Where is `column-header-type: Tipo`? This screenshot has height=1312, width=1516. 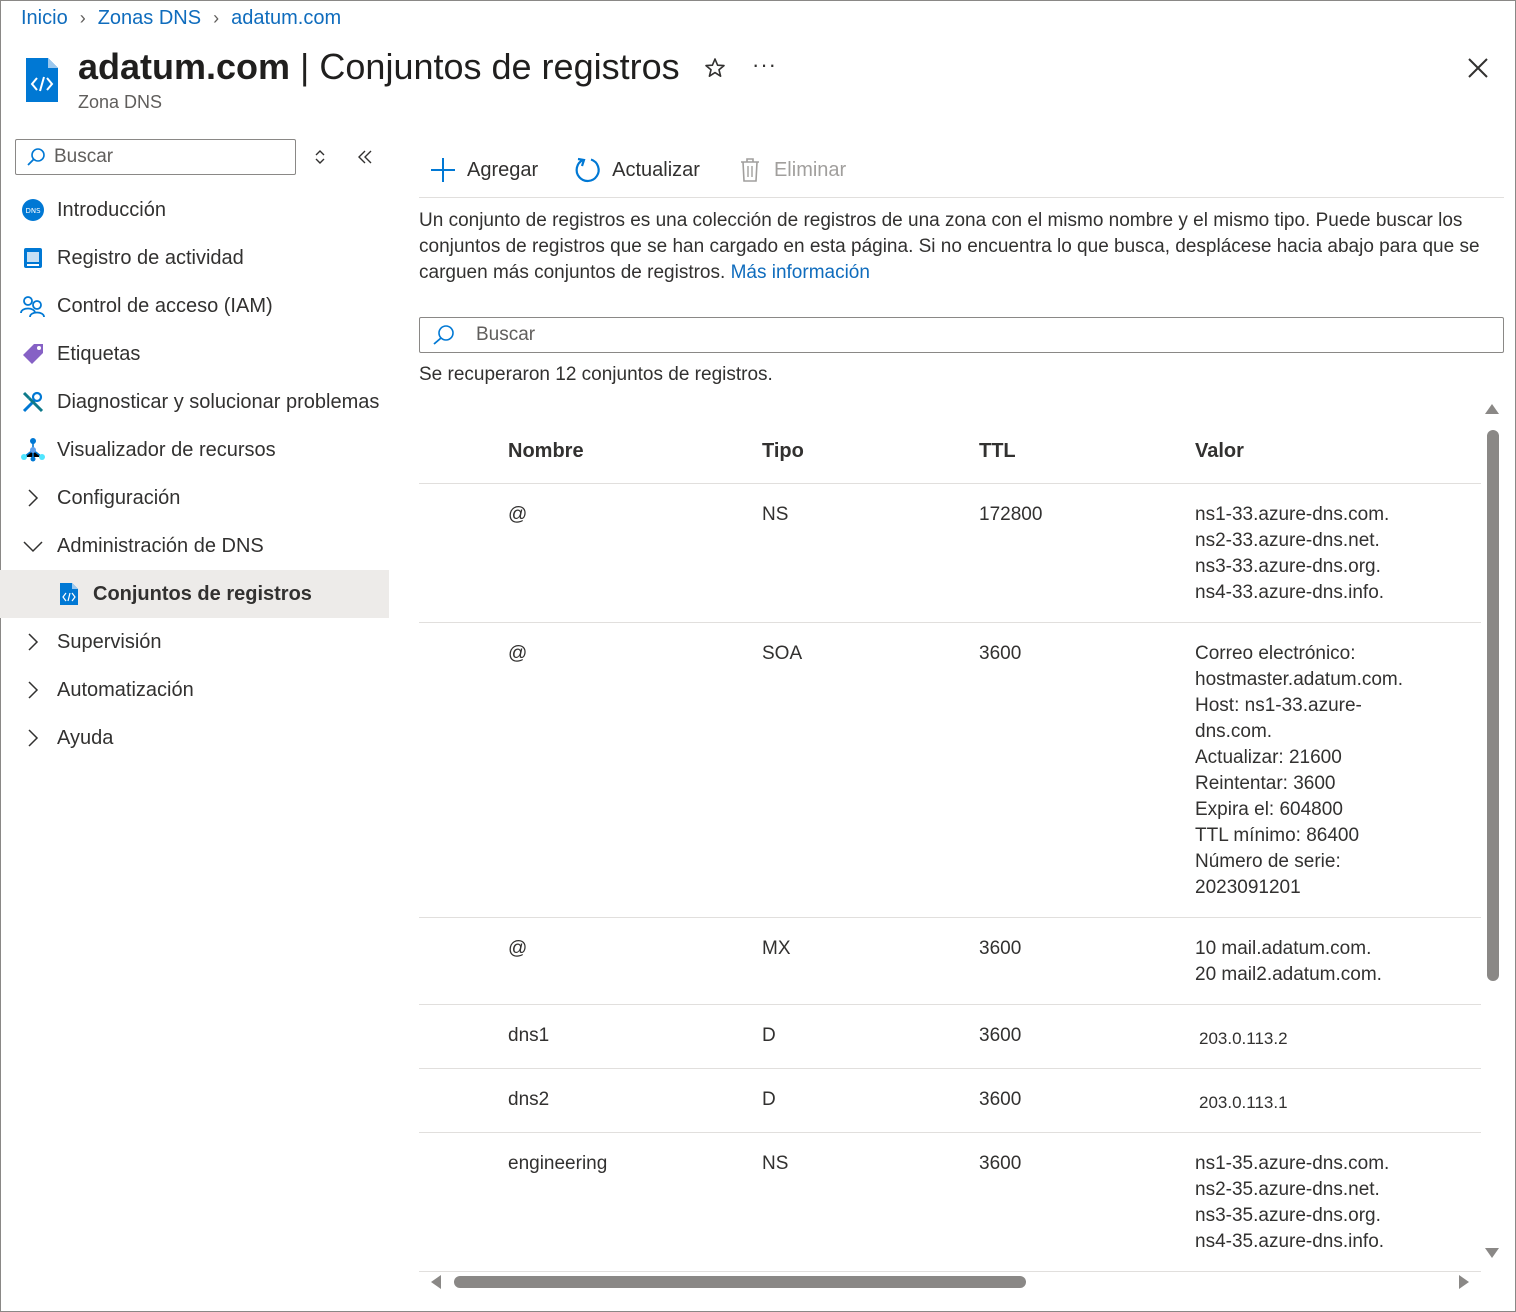 column-header-type: Tipo is located at coordinates (870, 451).